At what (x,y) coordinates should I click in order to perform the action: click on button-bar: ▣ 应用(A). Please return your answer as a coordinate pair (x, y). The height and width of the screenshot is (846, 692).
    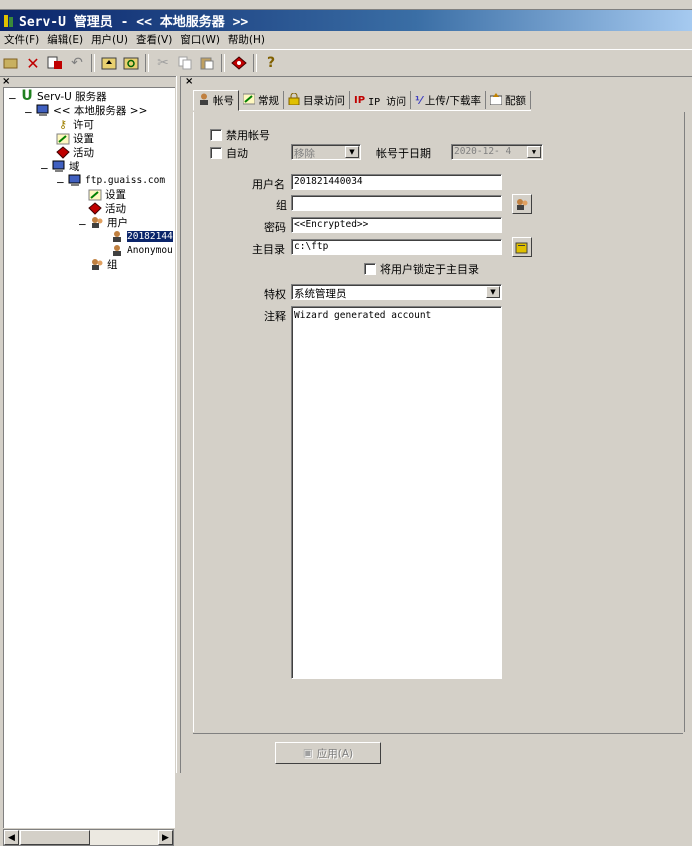
    Looking at the image, I should click on (438, 751).